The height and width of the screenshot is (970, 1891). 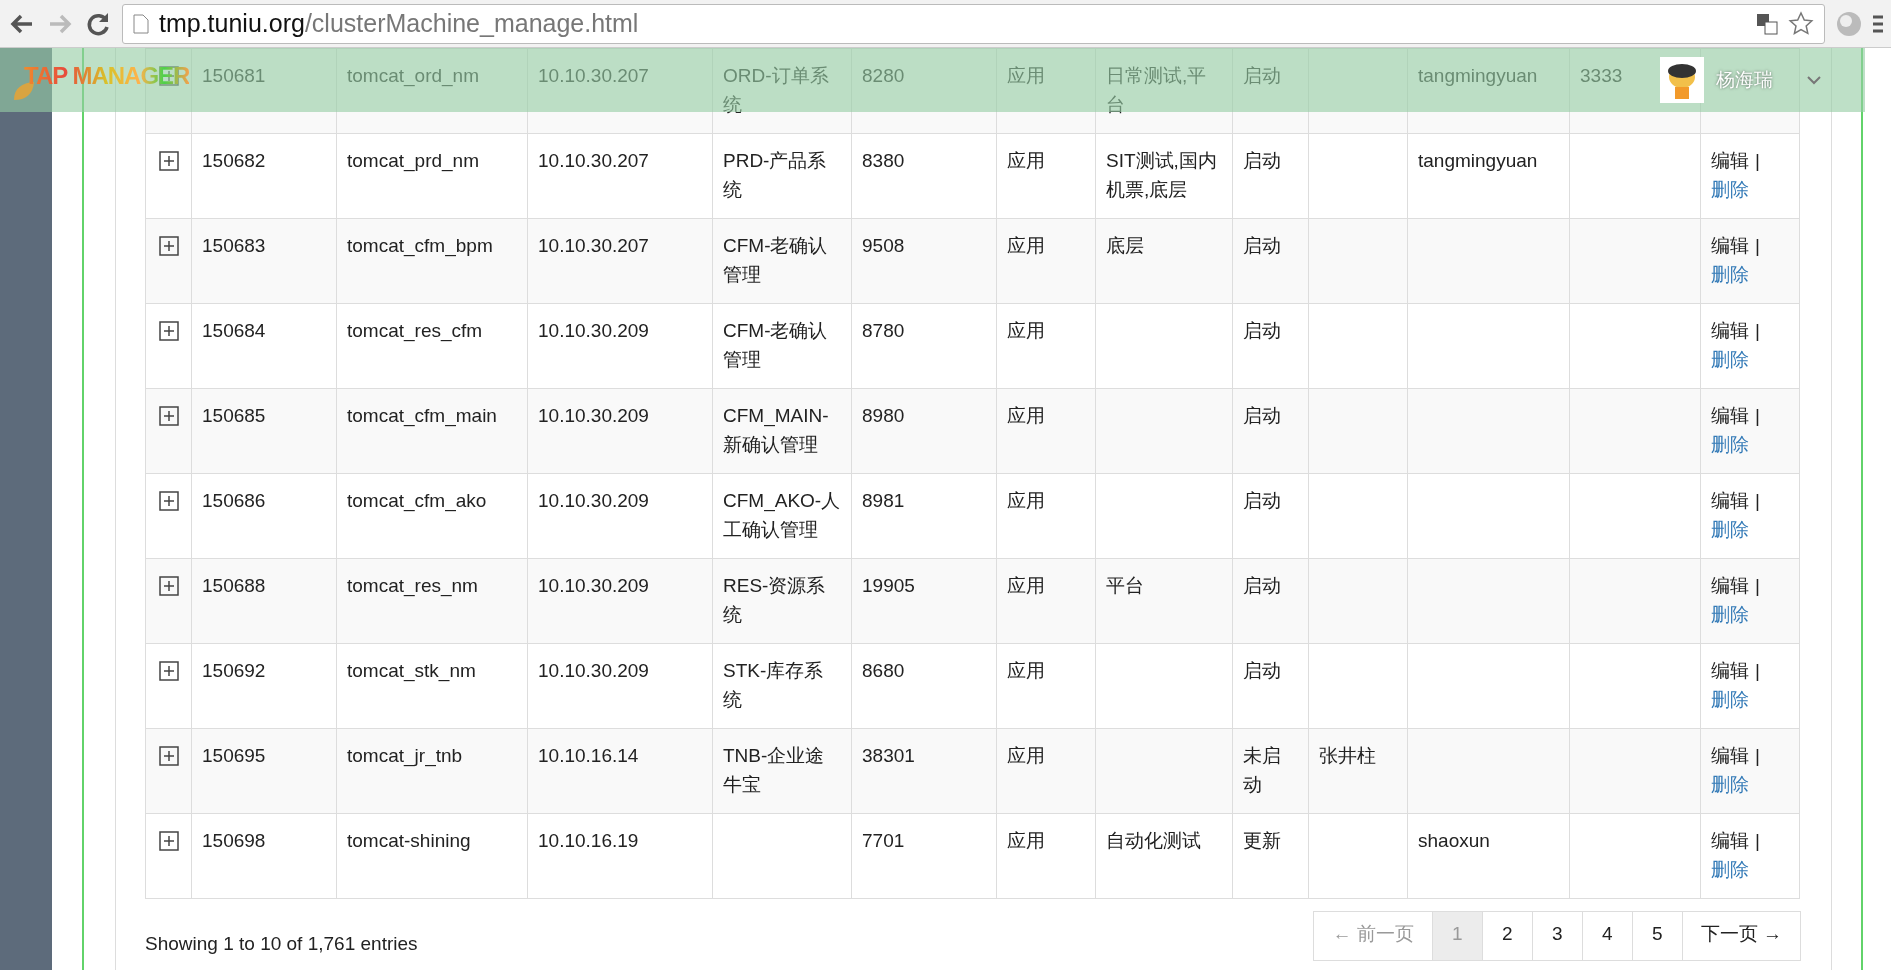 What do you see at coordinates (888, 585) in the screenshot?
I see `port-cell: 19905` at bounding box center [888, 585].